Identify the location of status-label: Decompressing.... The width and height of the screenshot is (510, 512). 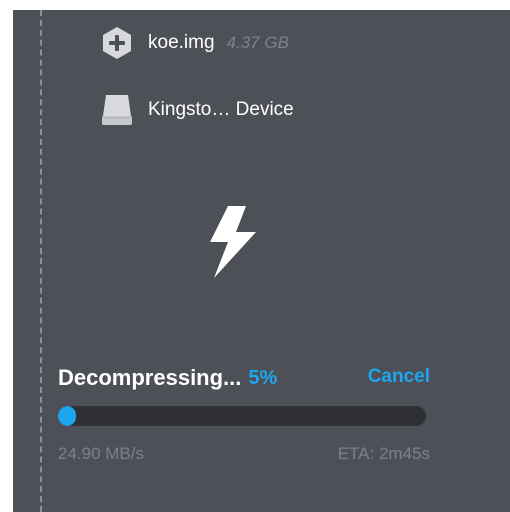
(150, 377).